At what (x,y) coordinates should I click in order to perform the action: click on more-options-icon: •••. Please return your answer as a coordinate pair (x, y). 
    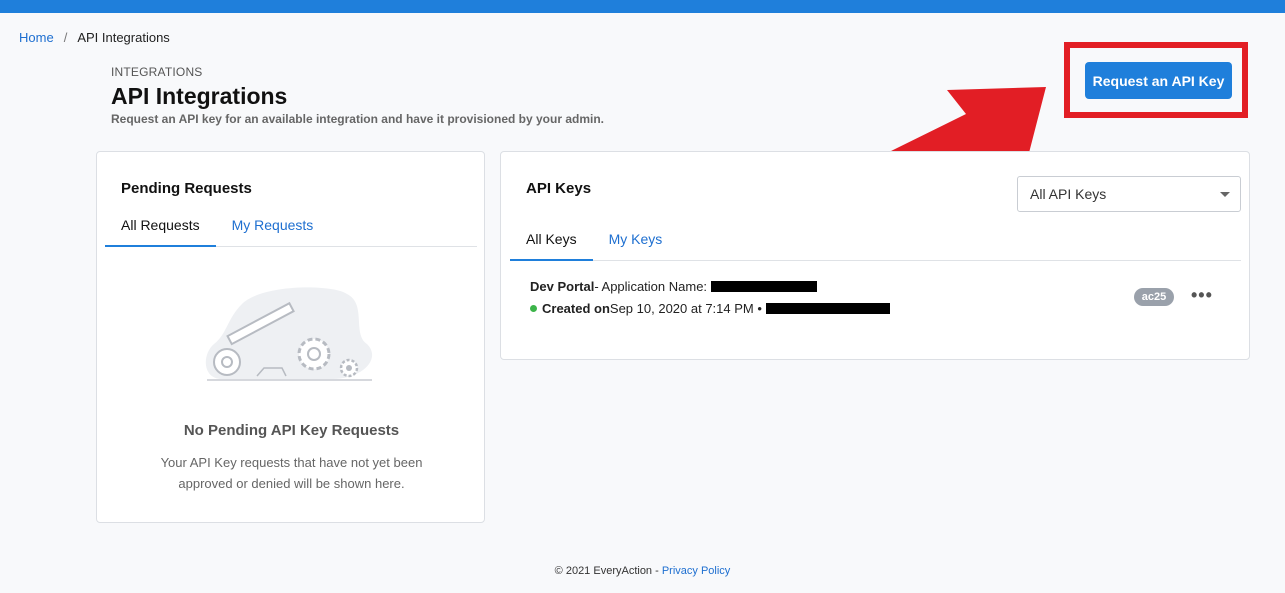
    Looking at the image, I should click on (1202, 295).